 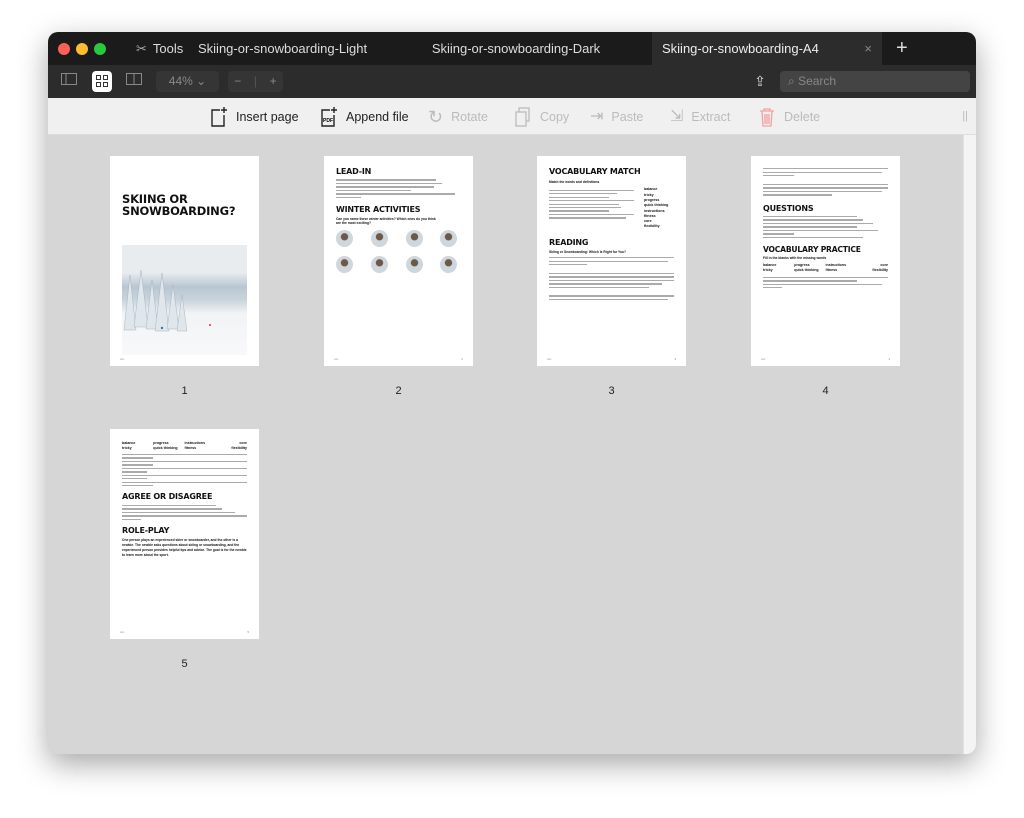 I want to click on zoom-value: 44%, so click(x=180, y=81).